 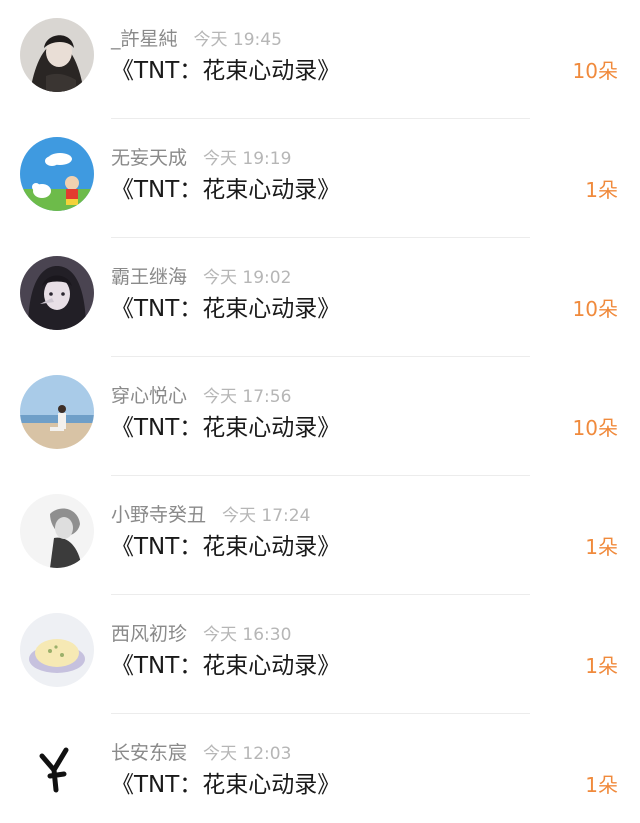 I want to click on list-item: _許星純 今天 19:45 《TNT：花束心动录》 10朵, so click(x=320, y=59).